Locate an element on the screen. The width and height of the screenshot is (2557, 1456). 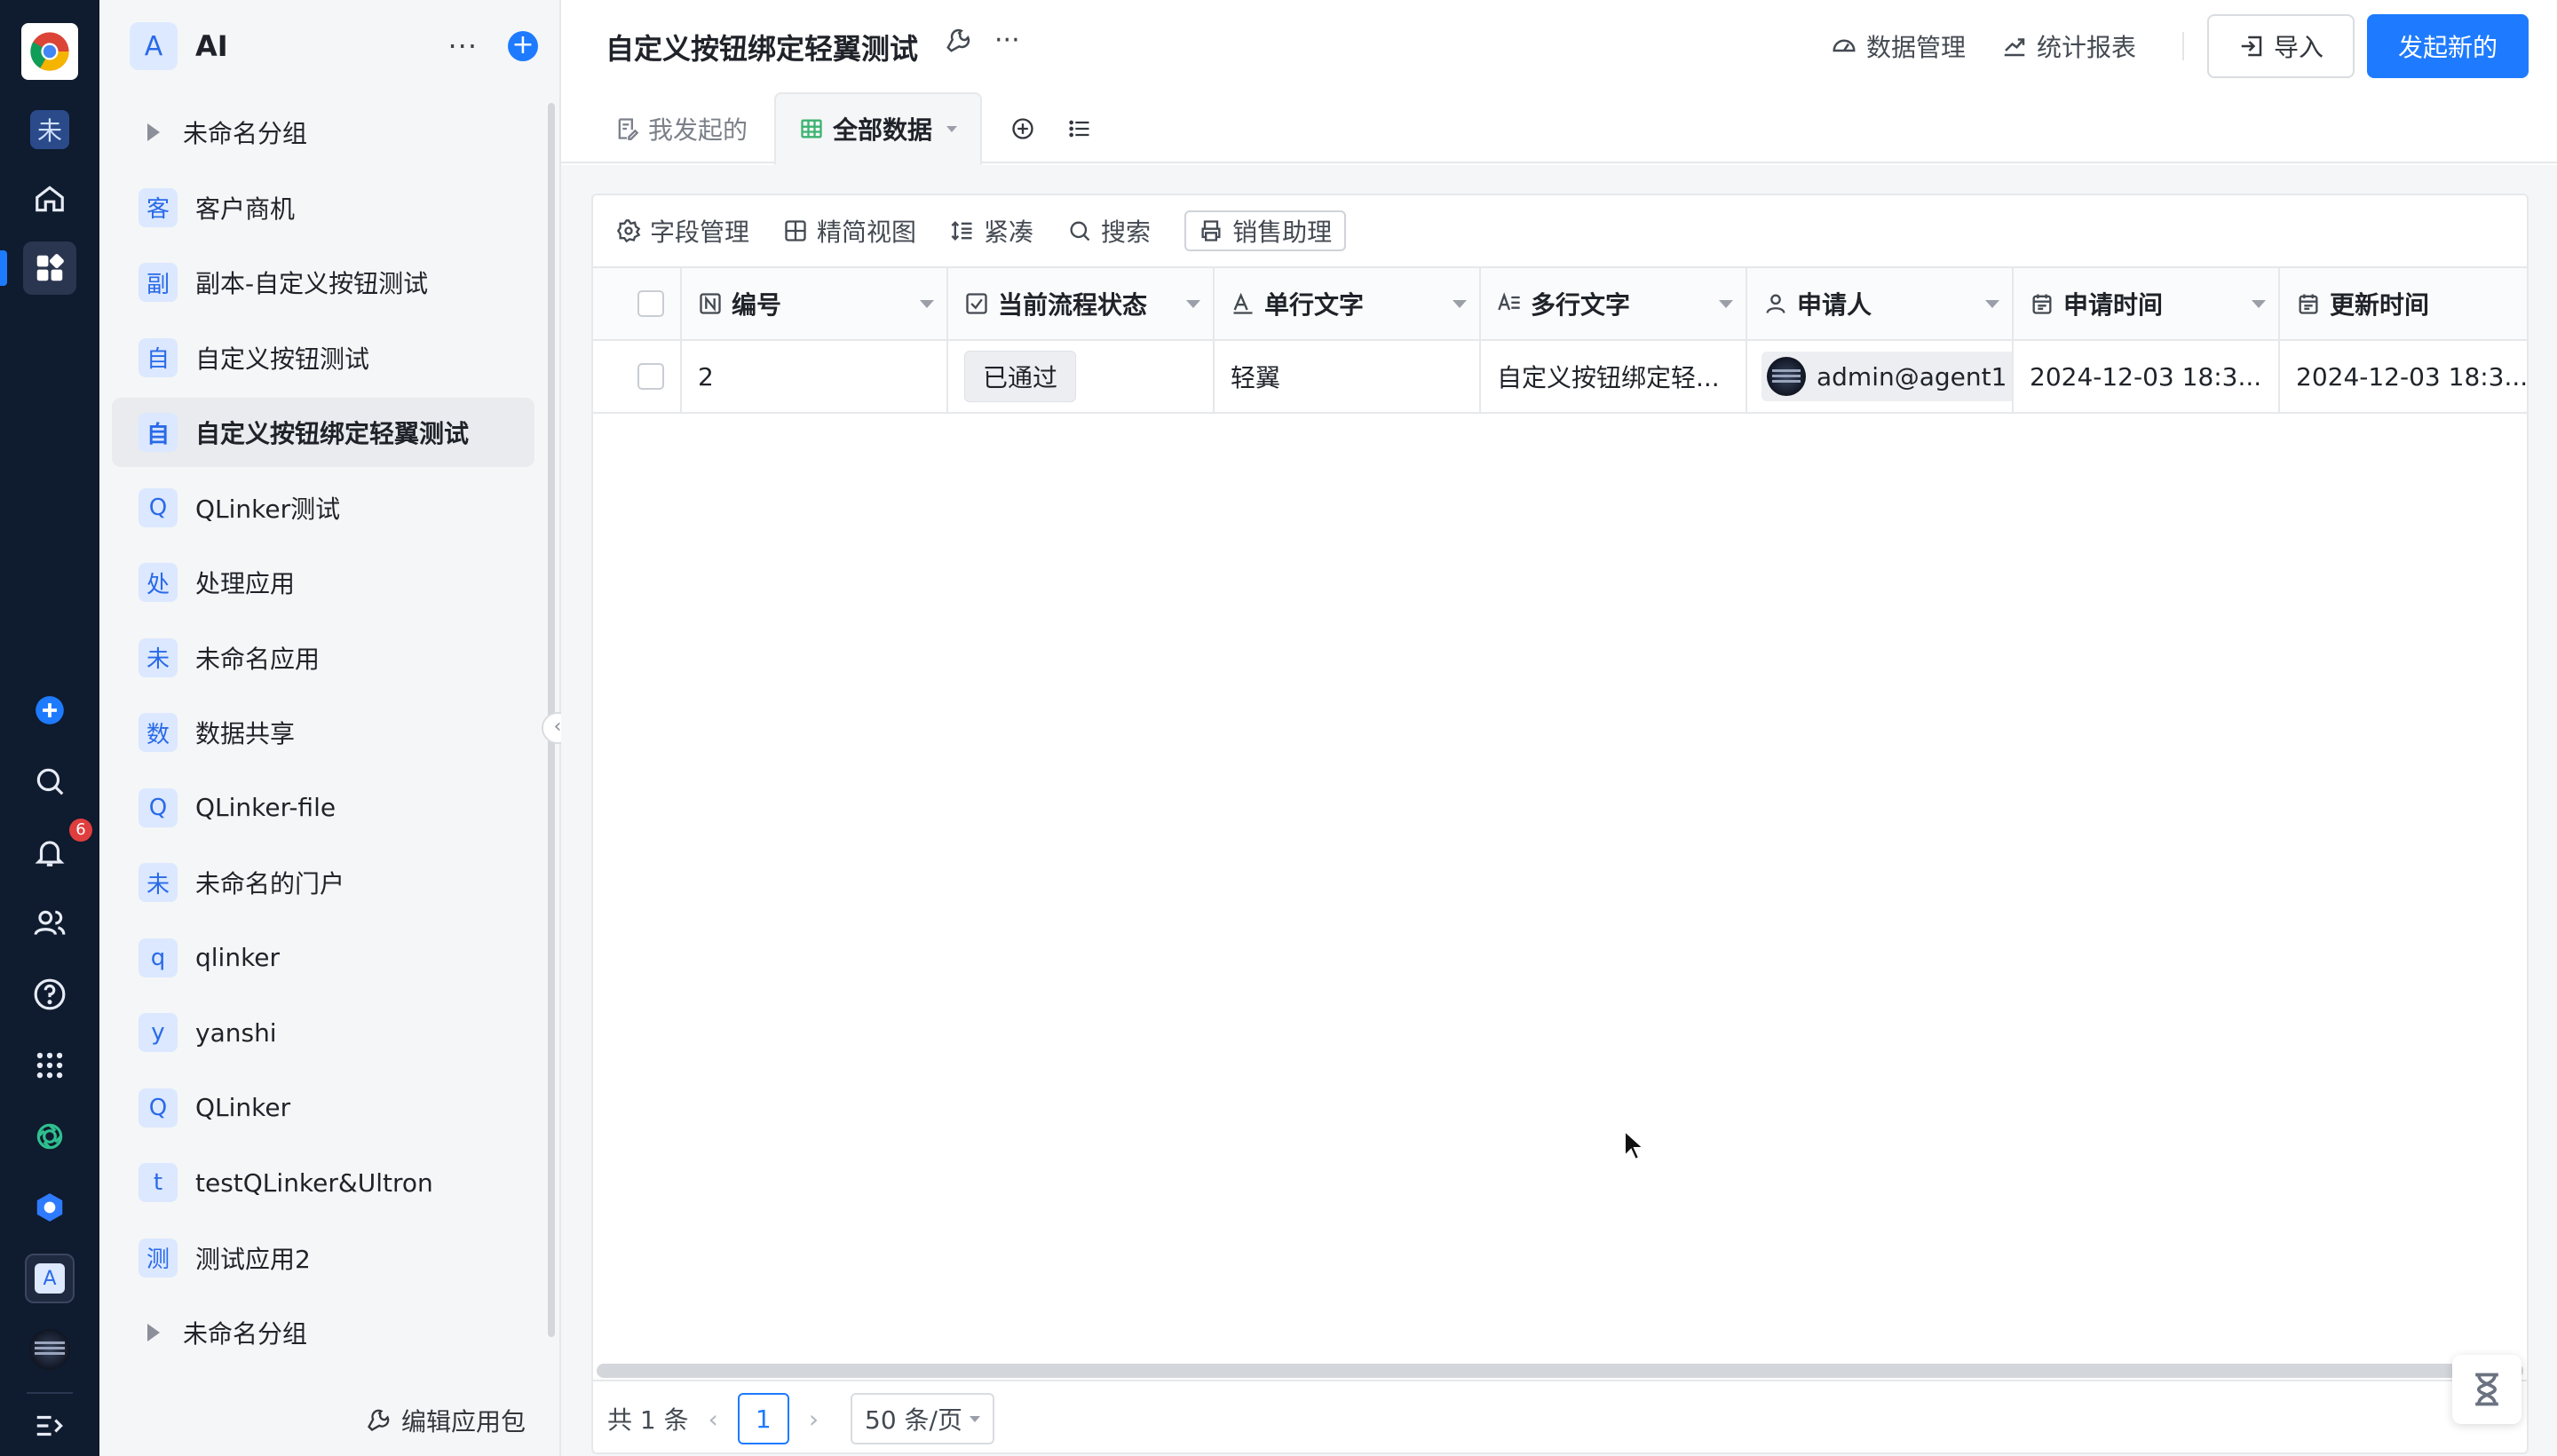
sidebar-item: y yanshi is located at coordinates (323, 1032).